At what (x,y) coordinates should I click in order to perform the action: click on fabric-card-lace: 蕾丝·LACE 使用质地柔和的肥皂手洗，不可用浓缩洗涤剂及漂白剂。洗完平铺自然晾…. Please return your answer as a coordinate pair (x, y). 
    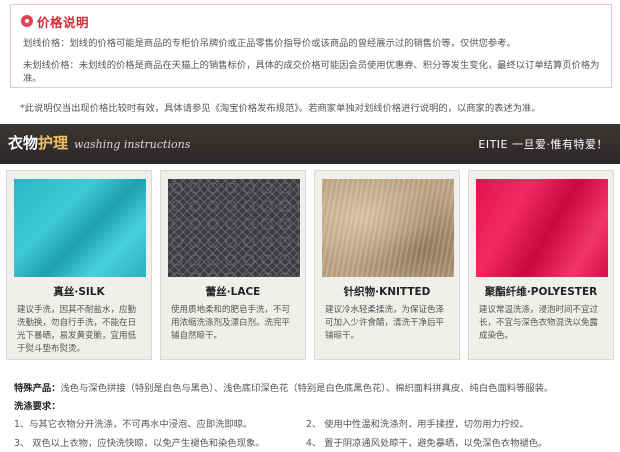
    Looking at the image, I should click on (233, 265).